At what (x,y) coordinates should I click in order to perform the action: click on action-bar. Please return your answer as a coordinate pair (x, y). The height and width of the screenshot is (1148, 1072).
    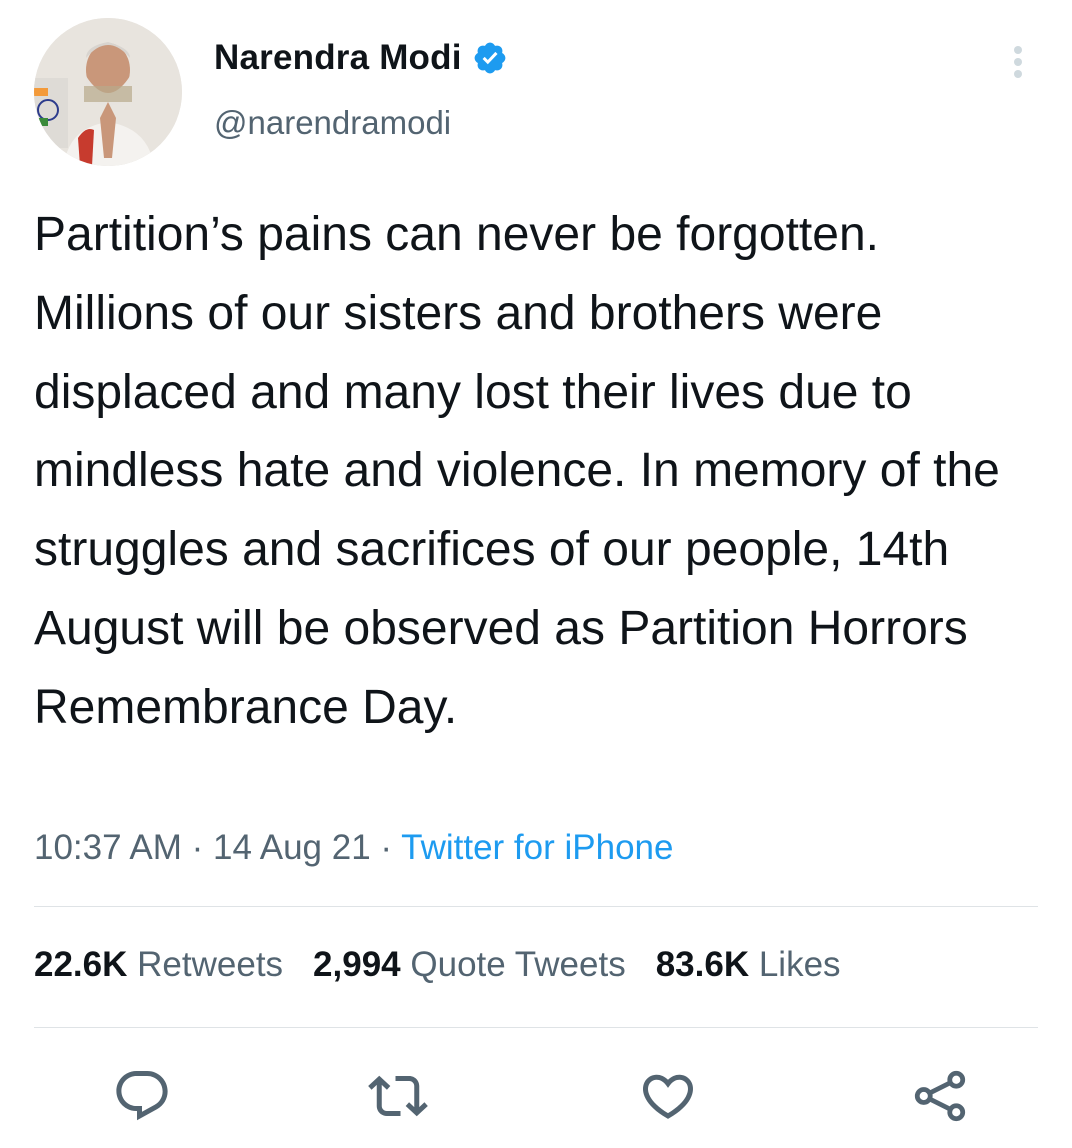
    Looking at the image, I should click on (536, 1096).